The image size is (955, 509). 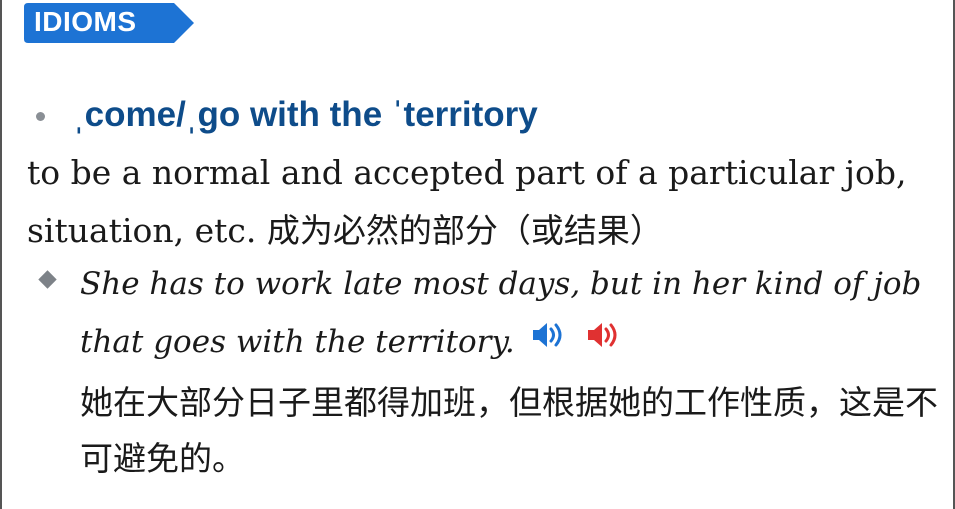 I want to click on idiom-headword-row: ˌcome/ˌgo with the ˈterritory, so click(x=287, y=115).